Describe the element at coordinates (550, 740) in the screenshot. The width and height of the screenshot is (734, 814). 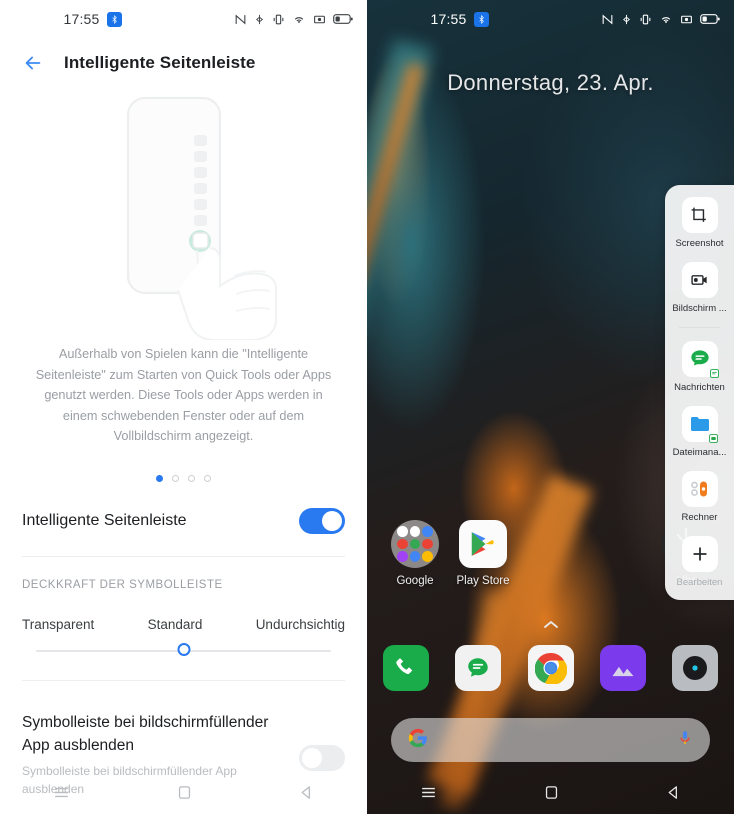
I see `google-search-bar` at that location.